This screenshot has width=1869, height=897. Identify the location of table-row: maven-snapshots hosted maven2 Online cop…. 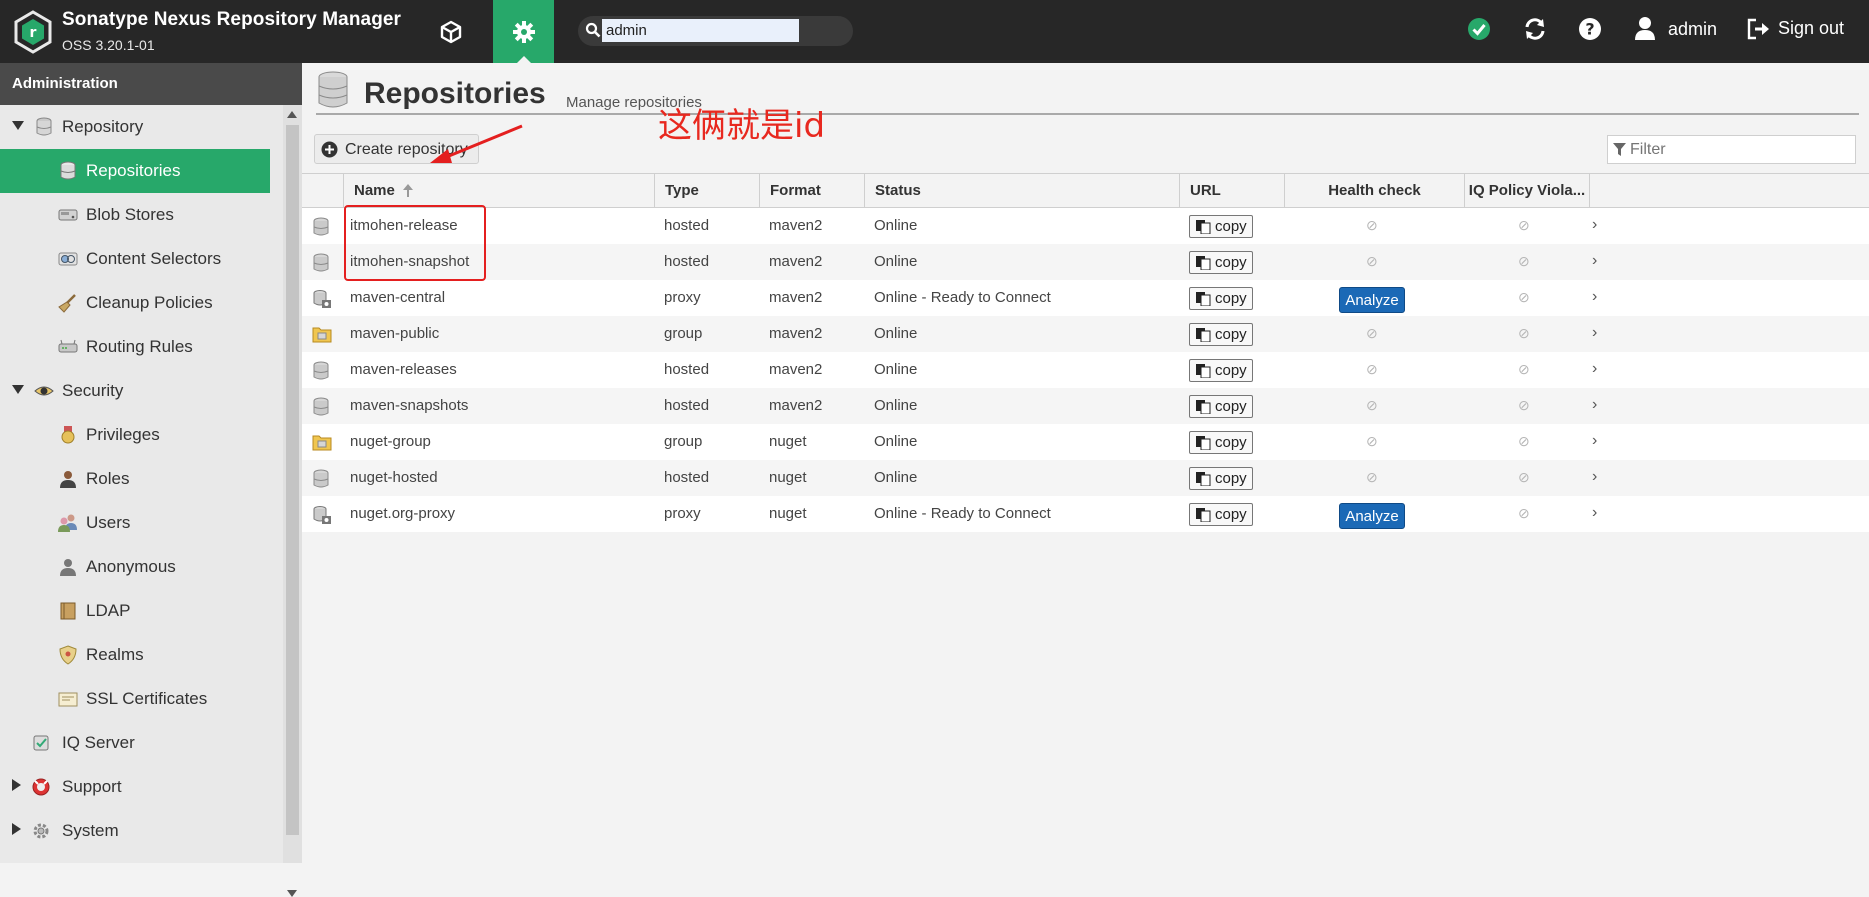
(1085, 406).